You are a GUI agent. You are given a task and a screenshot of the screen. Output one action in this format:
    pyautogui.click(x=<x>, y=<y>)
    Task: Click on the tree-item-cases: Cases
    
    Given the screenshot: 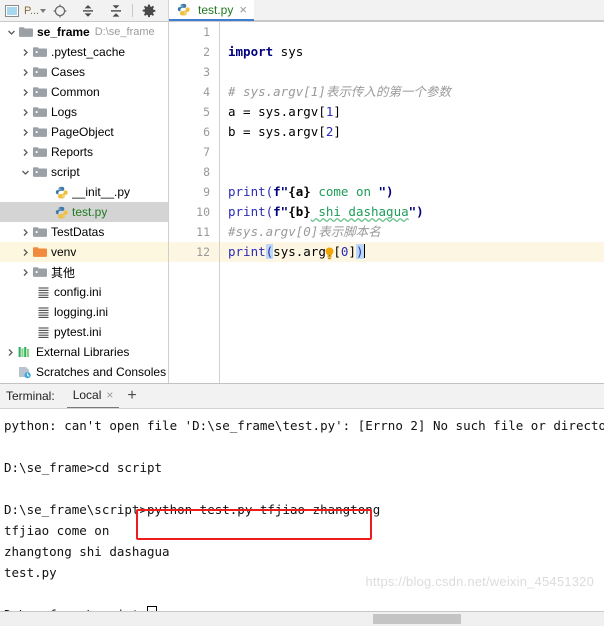 What is the action you would take?
    pyautogui.click(x=84, y=72)
    